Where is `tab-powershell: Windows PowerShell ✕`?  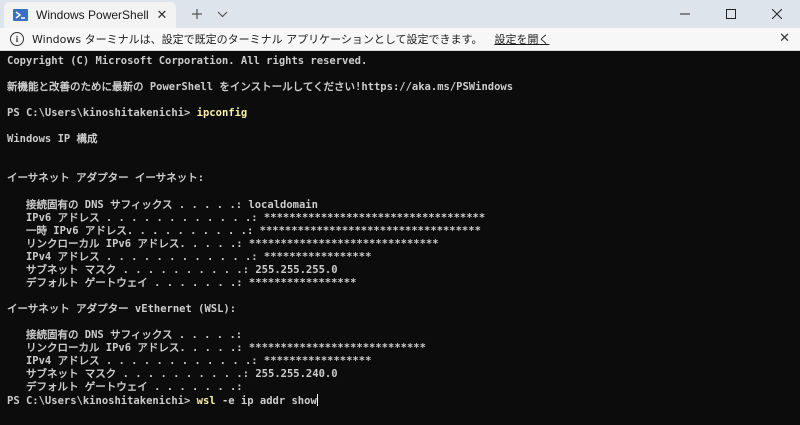 tab-powershell: Windows PowerShell ✕ is located at coordinates (90, 15).